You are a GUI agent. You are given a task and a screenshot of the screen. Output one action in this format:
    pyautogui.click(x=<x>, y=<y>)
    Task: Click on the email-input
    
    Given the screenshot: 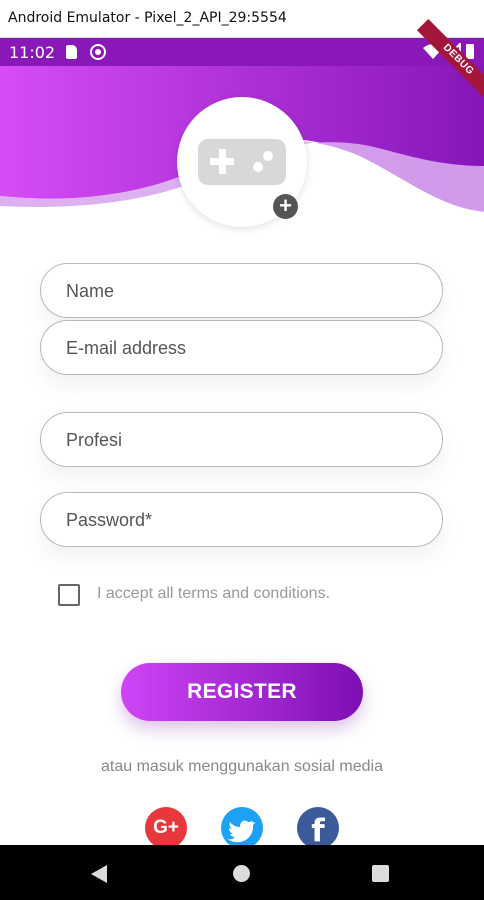 What is the action you would take?
    pyautogui.click(x=241, y=348)
    